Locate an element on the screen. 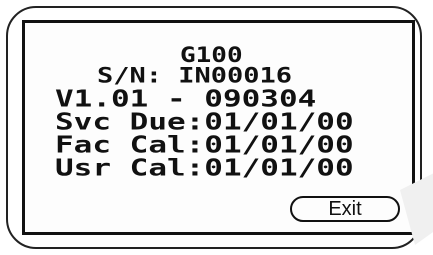 This screenshot has width=433, height=255. factory-calibration-date: Fac Cal:01/01/00 is located at coordinates (204, 145).